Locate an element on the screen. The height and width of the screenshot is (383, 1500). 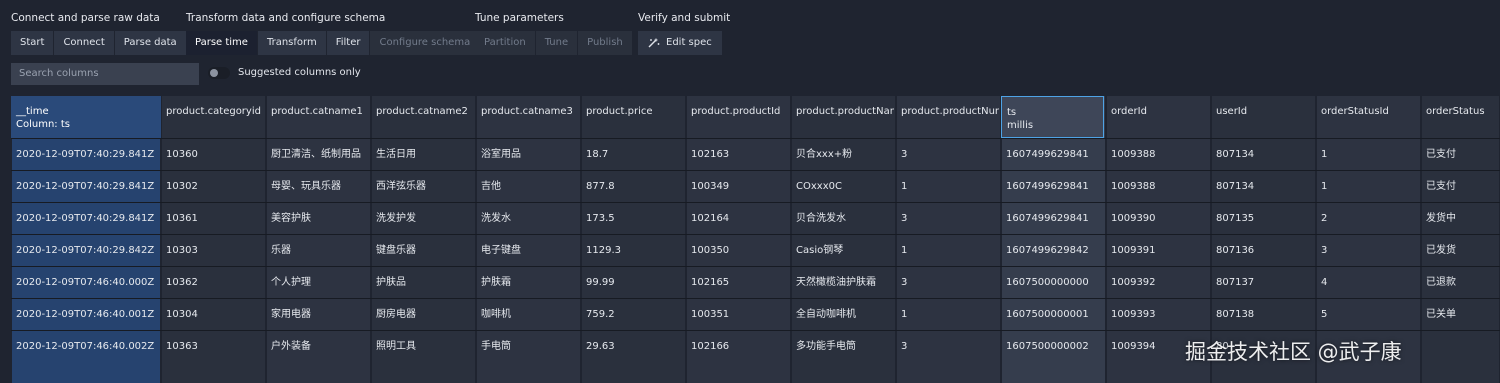
table-cell: 吉他 is located at coordinates (528, 186).